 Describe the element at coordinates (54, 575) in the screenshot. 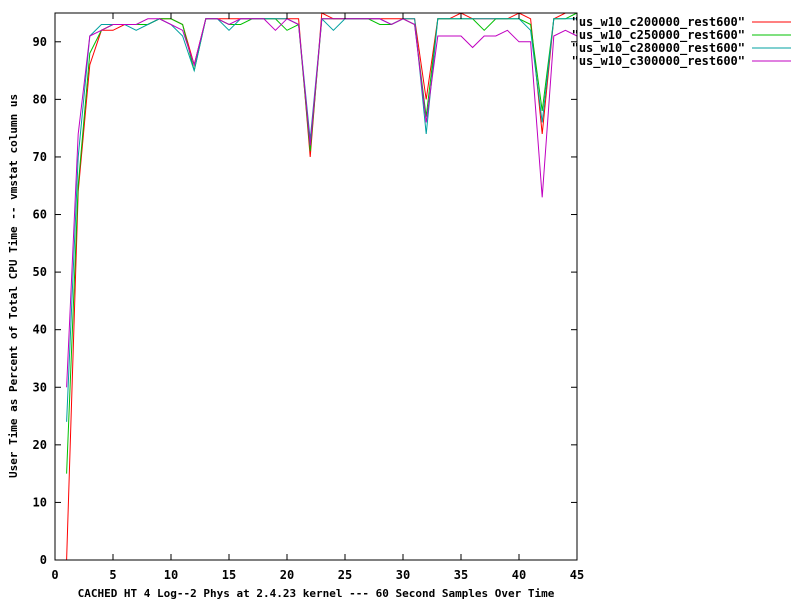

I see `x-tick-label: 0` at that location.